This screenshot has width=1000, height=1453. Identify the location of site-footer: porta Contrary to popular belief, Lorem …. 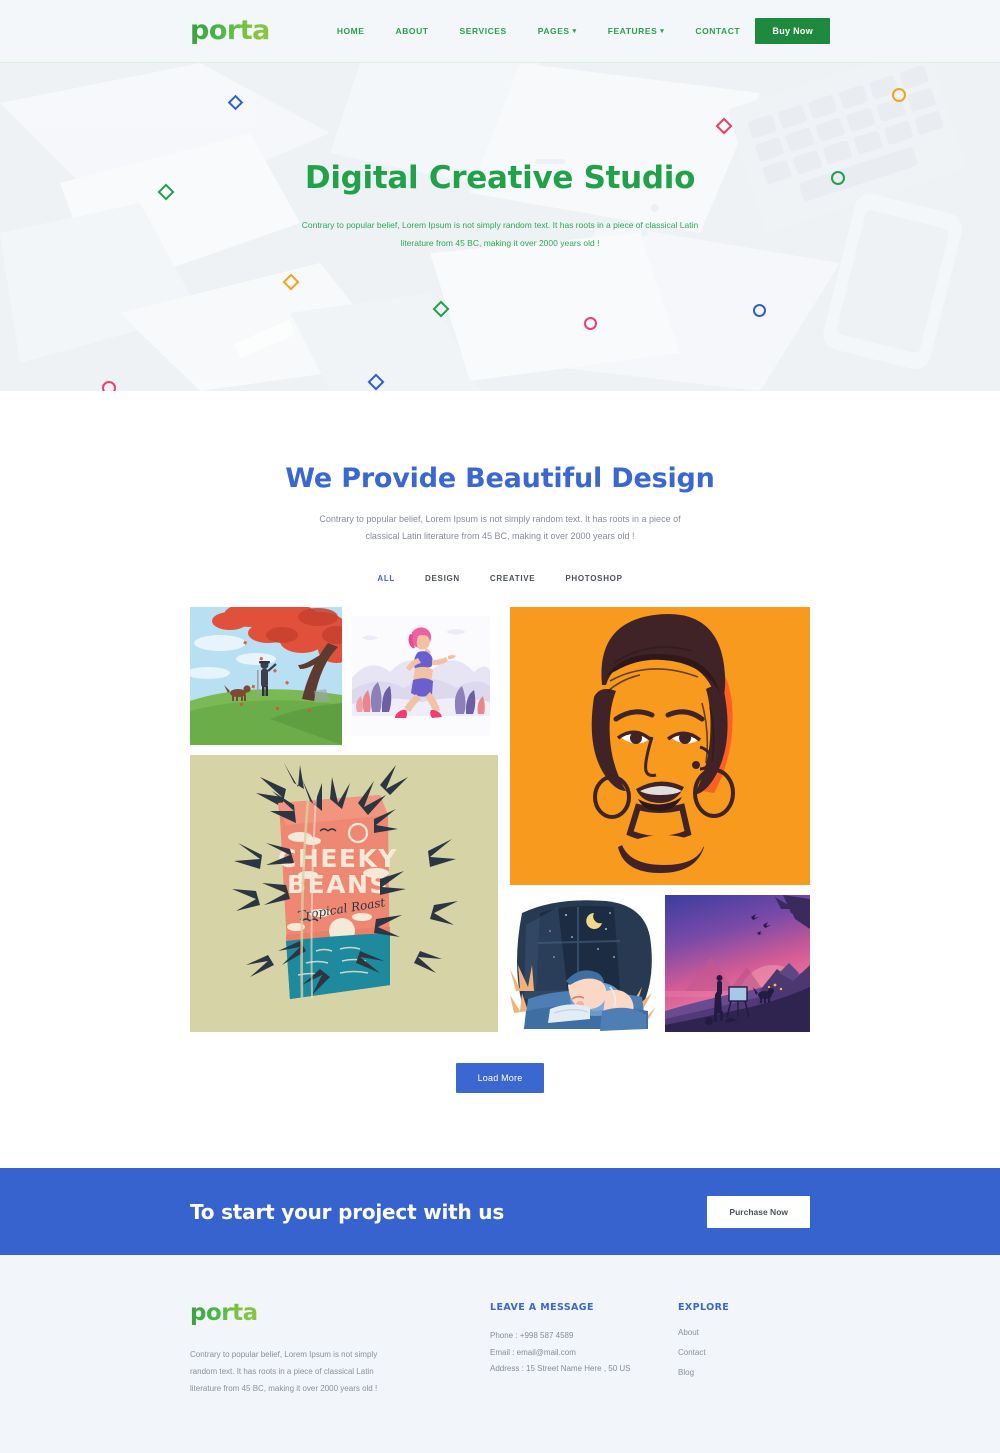
(500, 1354).